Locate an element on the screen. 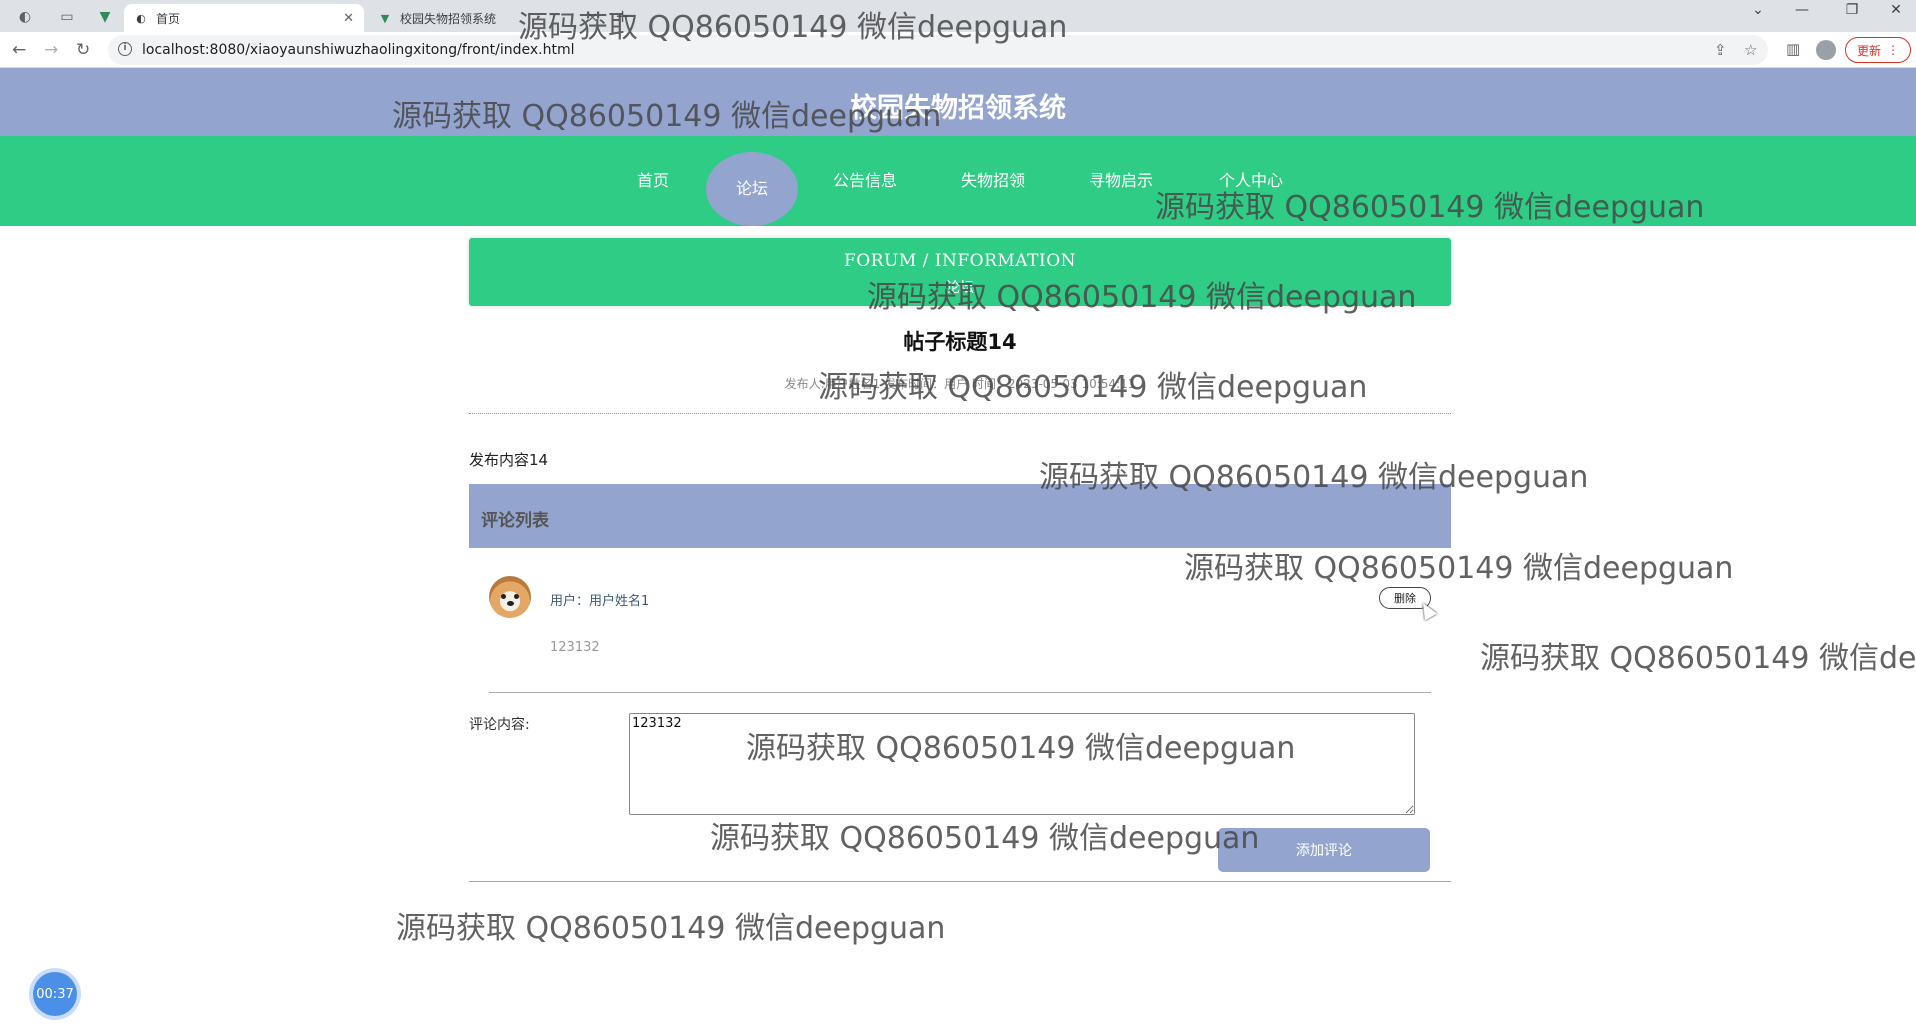  back-icon: ← is located at coordinates (19, 50).